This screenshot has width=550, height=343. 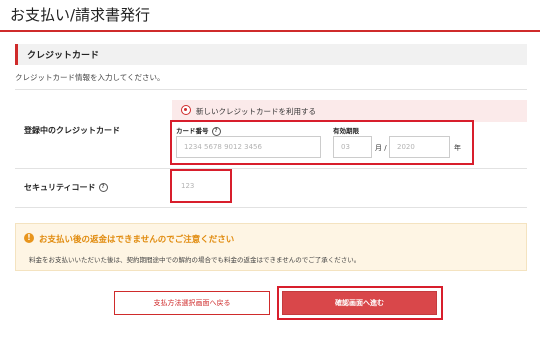 I want to click on month-unit: 月 /, so click(x=381, y=148).